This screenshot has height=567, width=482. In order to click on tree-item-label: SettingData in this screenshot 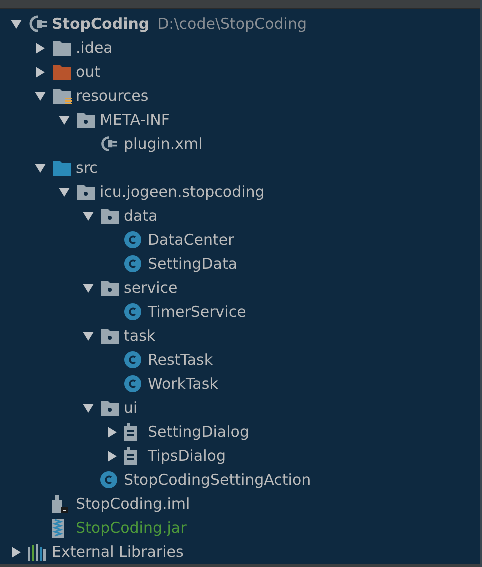, I will do `click(193, 264)`.